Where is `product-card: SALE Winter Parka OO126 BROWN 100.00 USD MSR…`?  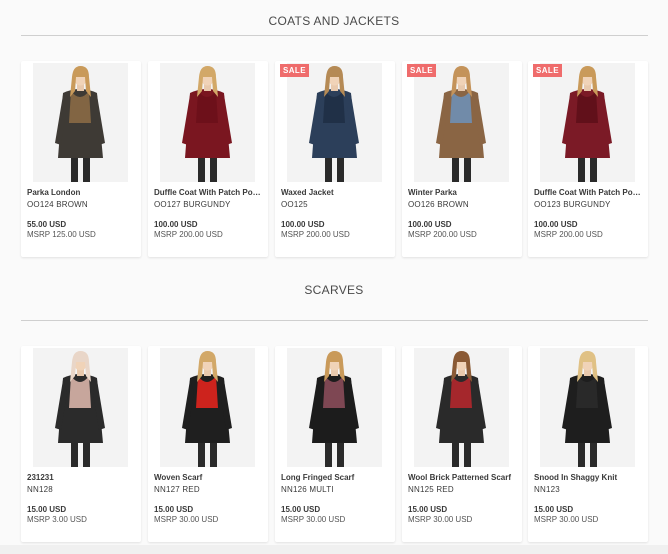 product-card: SALE Winter Parka OO126 BROWN 100.00 USD MSR… is located at coordinates (462, 159).